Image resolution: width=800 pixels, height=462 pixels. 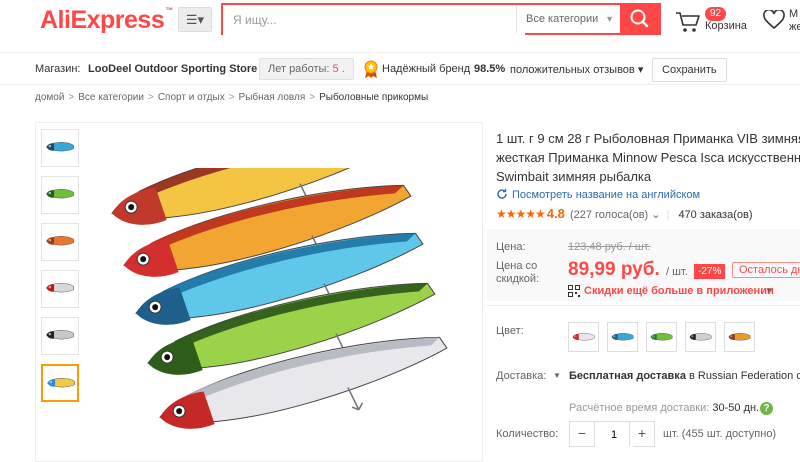 What do you see at coordinates (172, 69) in the screenshot?
I see `store-name-link: LooDeel Outdoor Sporting Store` at bounding box center [172, 69].